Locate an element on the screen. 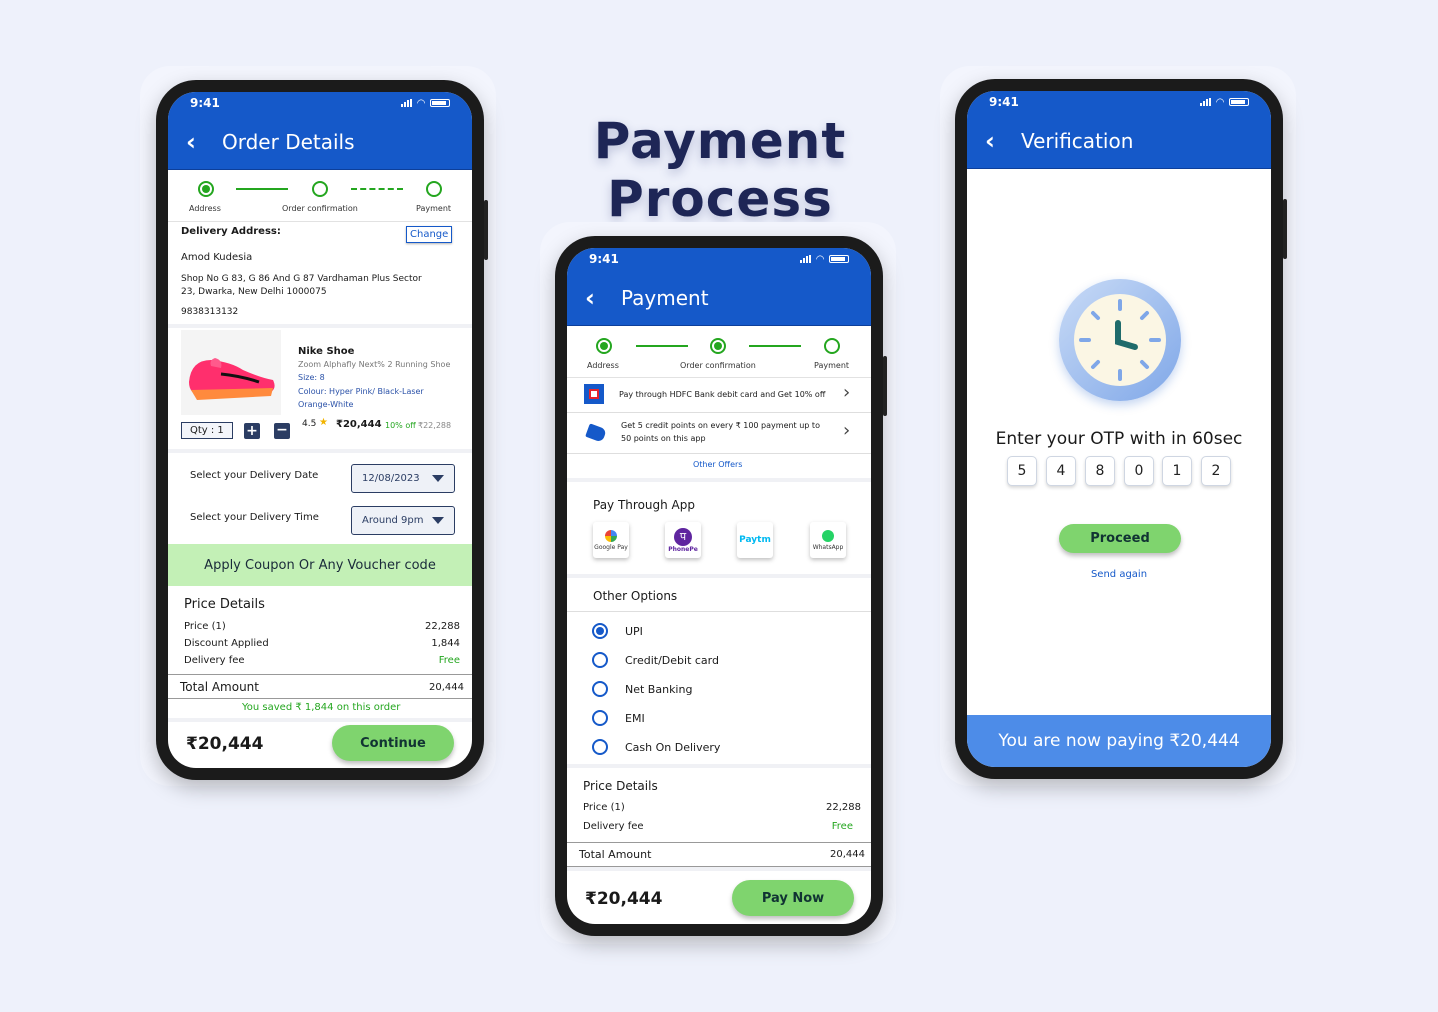  other-offers-link: Other Offers is located at coordinates (717, 464).